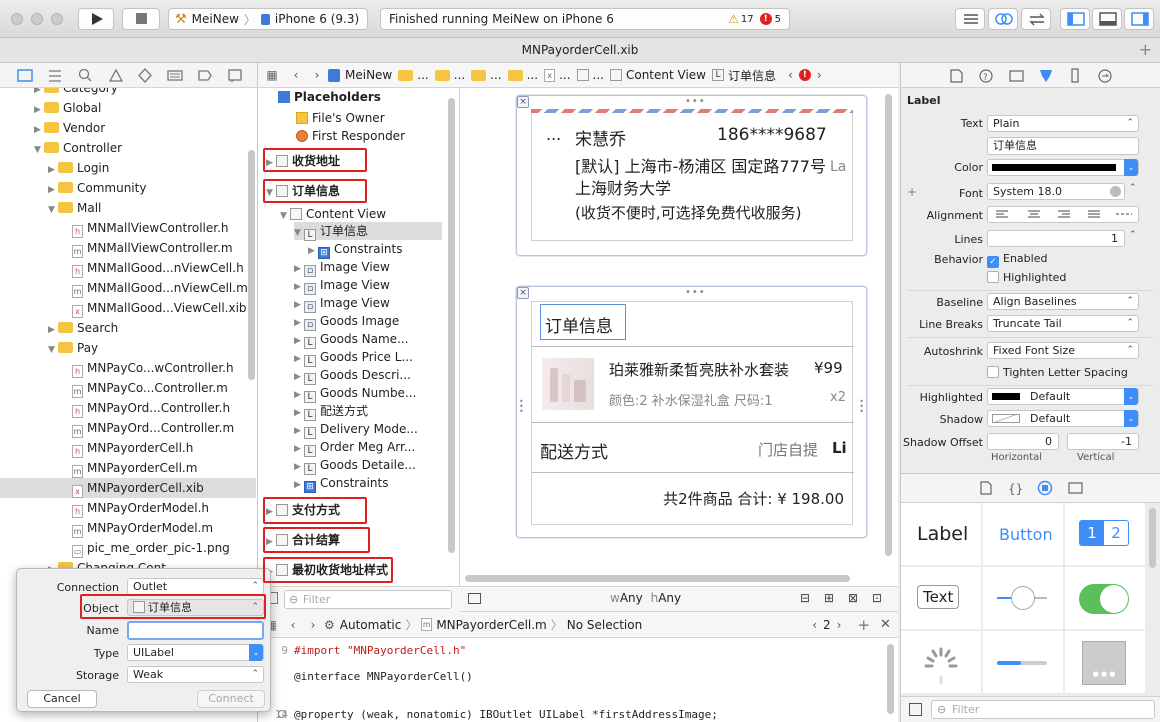 The image size is (1160, 722). What do you see at coordinates (474, 598) in the screenshot?
I see `toggle-outline-icon` at bounding box center [474, 598].